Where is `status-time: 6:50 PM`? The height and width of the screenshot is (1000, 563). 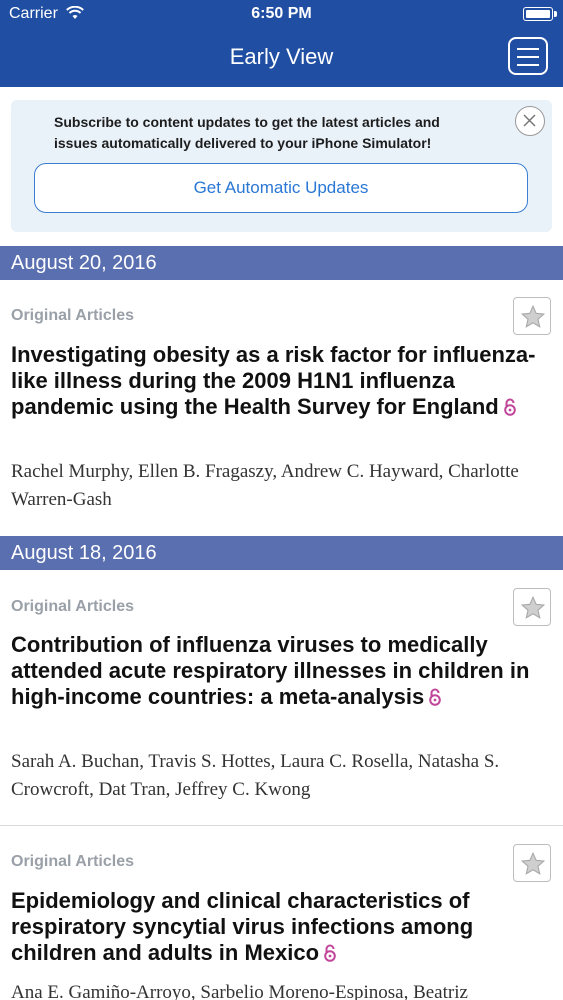 status-time: 6:50 PM is located at coordinates (281, 13).